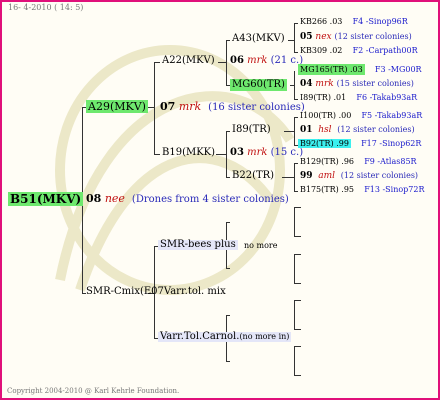 This screenshot has width=440, height=400. What do you see at coordinates (380, 21) in the screenshot?
I see `right-entry-link: F4 -Sinop96R` at bounding box center [380, 21].